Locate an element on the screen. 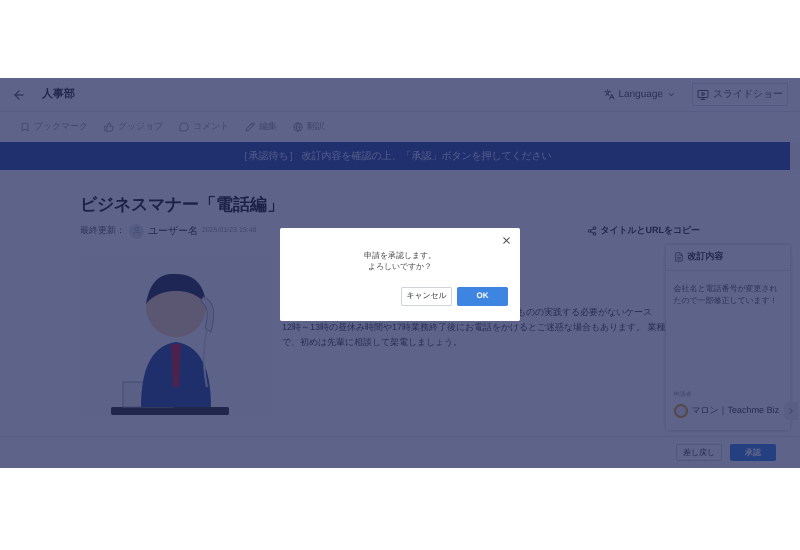 The height and width of the screenshot is (550, 800). user-name: ユーザー名 is located at coordinates (173, 231).